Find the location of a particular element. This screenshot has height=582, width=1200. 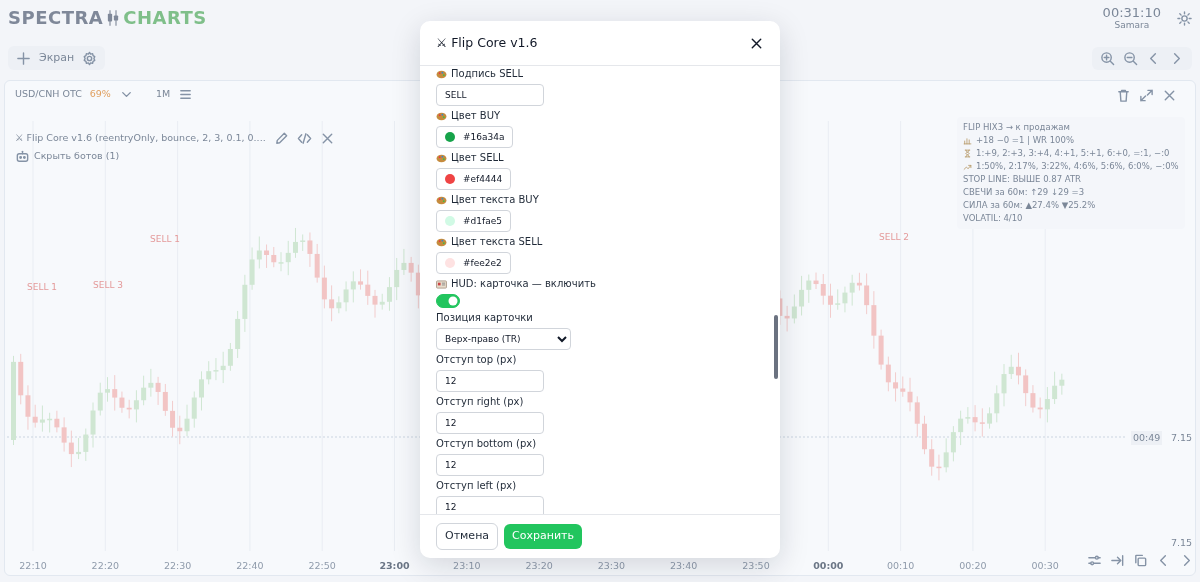

candles-logo-icon is located at coordinates (113, 18).